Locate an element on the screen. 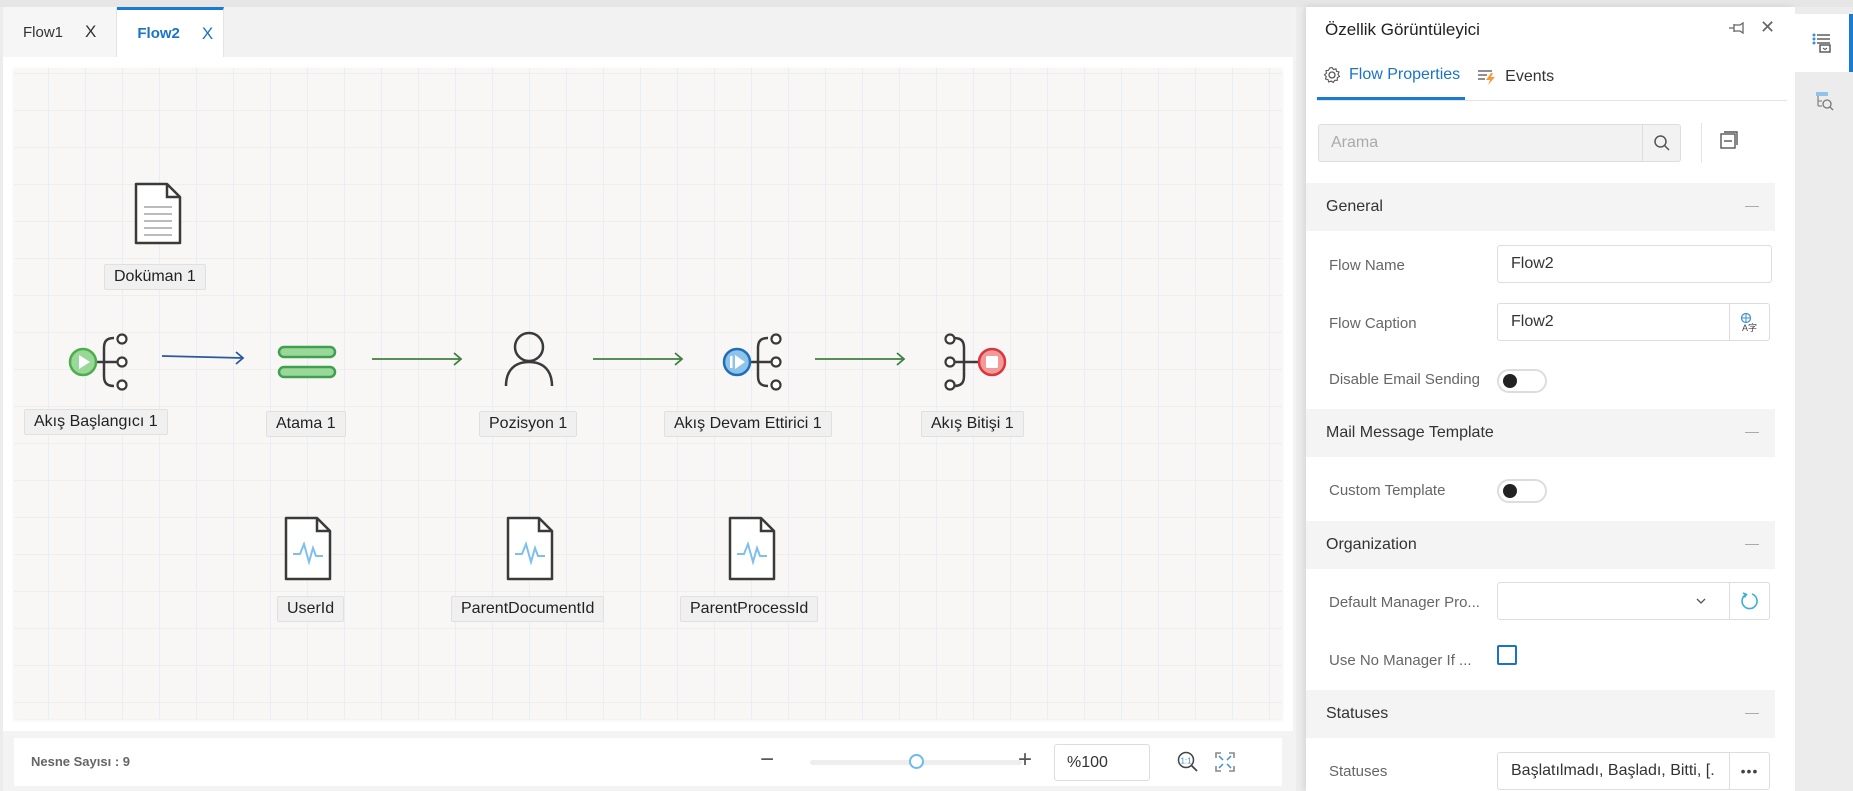 The width and height of the screenshot is (1853, 791). zoom-slider-knob is located at coordinates (916, 761).